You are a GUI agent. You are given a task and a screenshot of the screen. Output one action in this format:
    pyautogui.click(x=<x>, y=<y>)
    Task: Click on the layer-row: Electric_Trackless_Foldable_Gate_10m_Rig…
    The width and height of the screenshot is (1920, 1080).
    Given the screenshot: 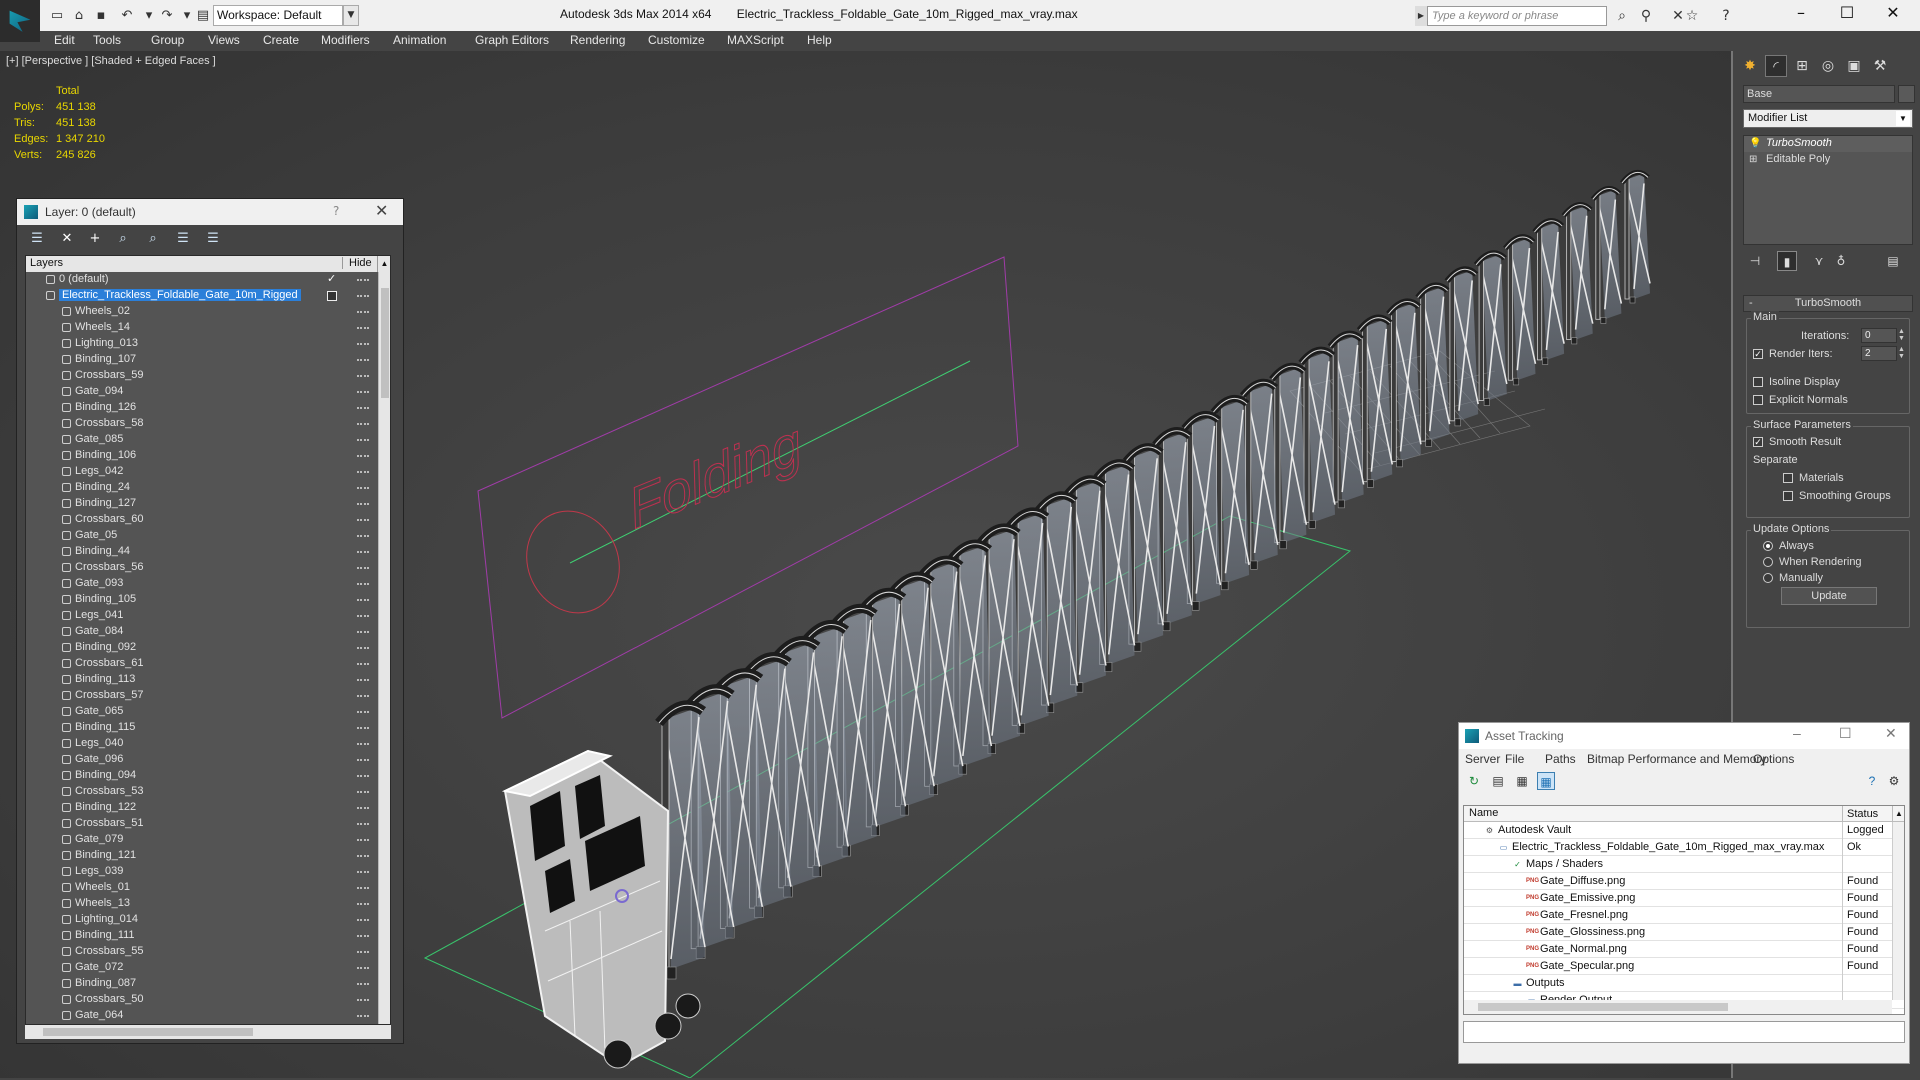 What is the action you would take?
    pyautogui.click(x=208, y=296)
    